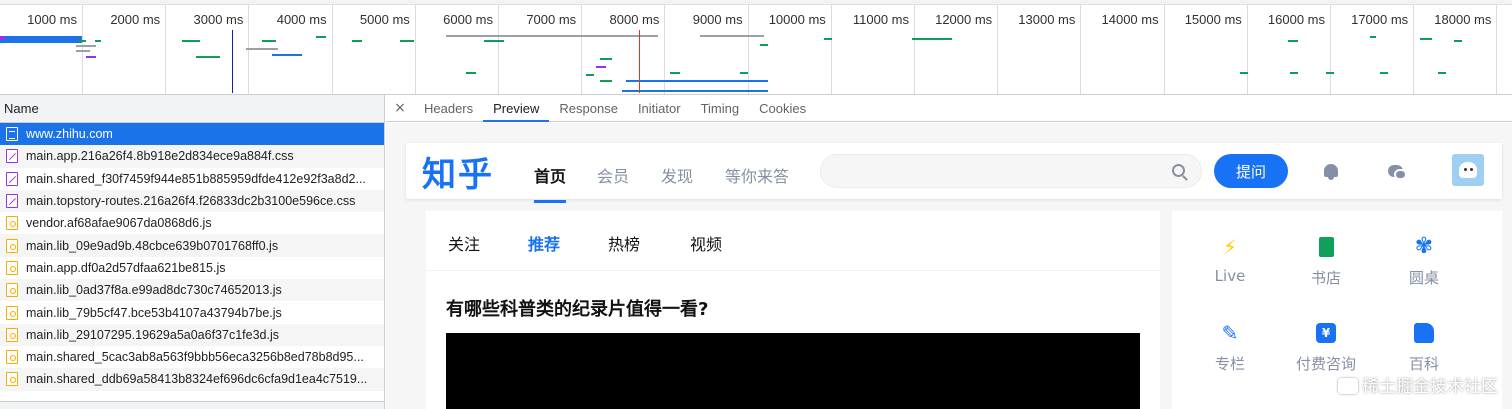  What do you see at coordinates (677, 175) in the screenshot?
I see `nav-discover: 发现` at bounding box center [677, 175].